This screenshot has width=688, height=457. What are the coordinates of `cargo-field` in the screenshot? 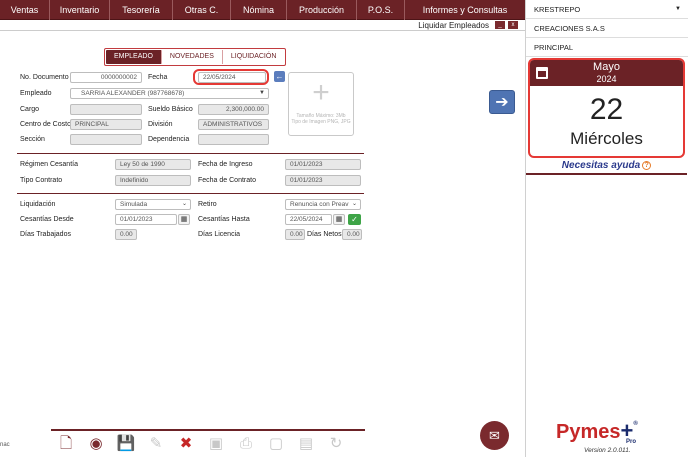 It's located at (106, 109).